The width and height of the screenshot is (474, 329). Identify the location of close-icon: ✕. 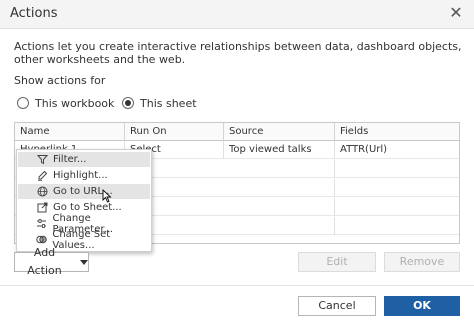
(456, 13).